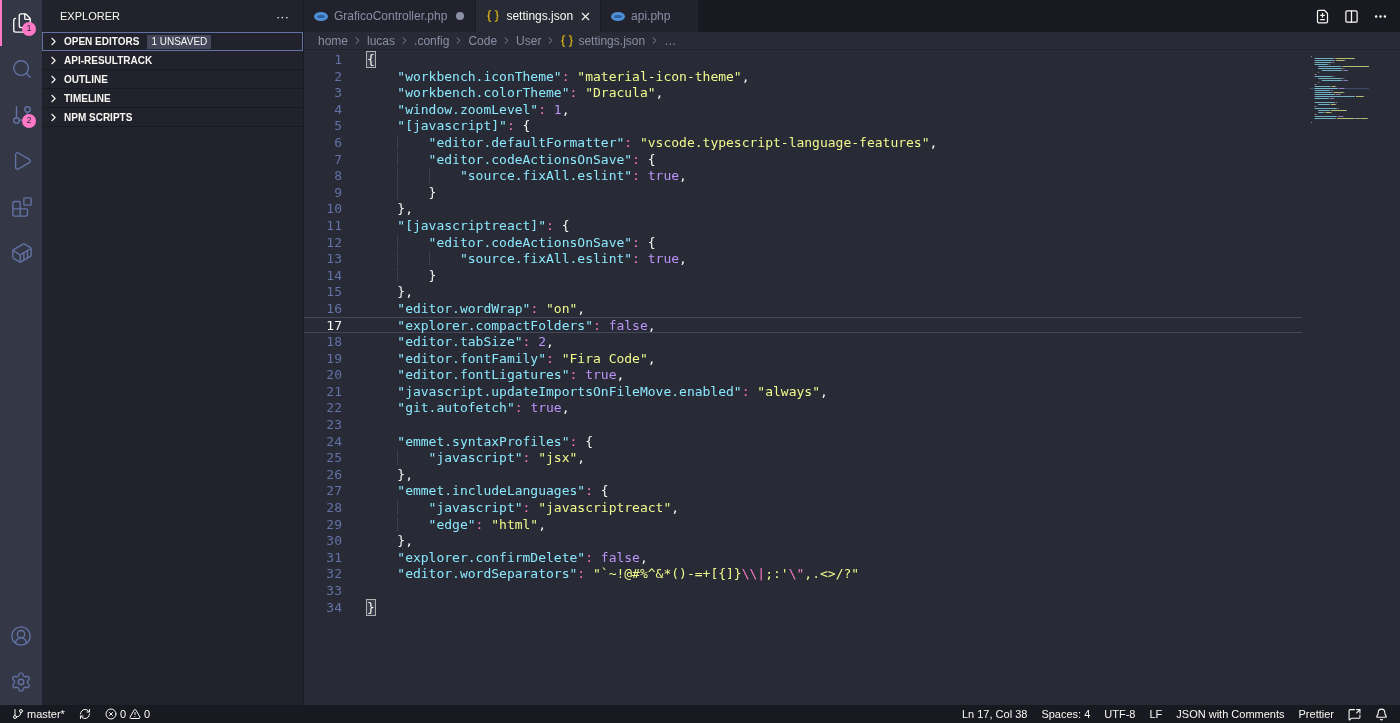 The image size is (1400, 723). What do you see at coordinates (321, 16) in the screenshot?
I see `php-icon` at bounding box center [321, 16].